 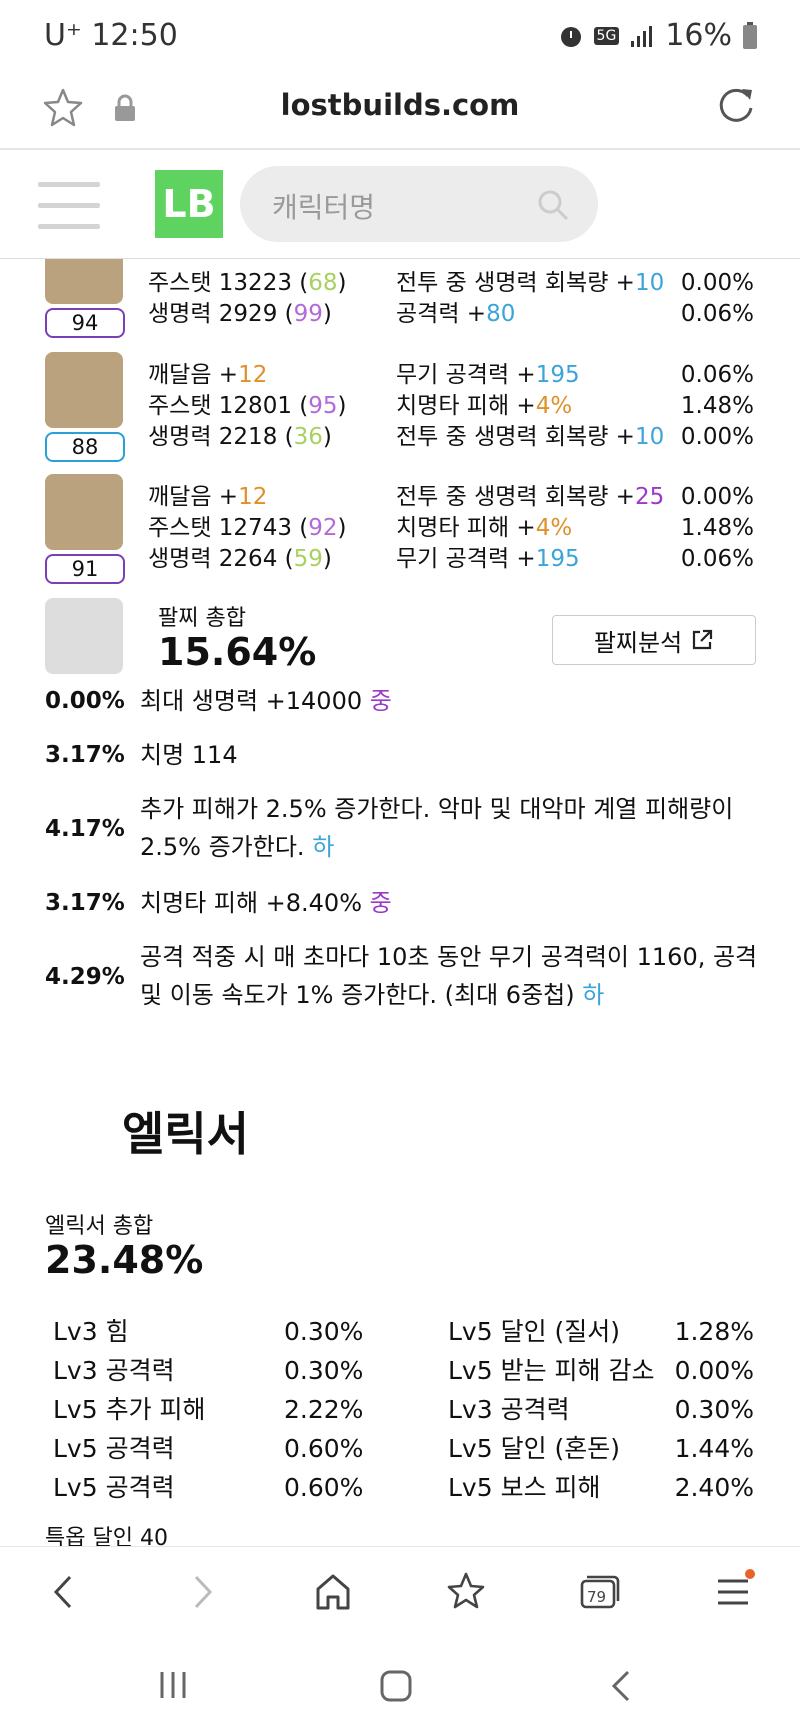 What do you see at coordinates (606, 35) in the screenshot?
I see `network-icon: 5G` at bounding box center [606, 35].